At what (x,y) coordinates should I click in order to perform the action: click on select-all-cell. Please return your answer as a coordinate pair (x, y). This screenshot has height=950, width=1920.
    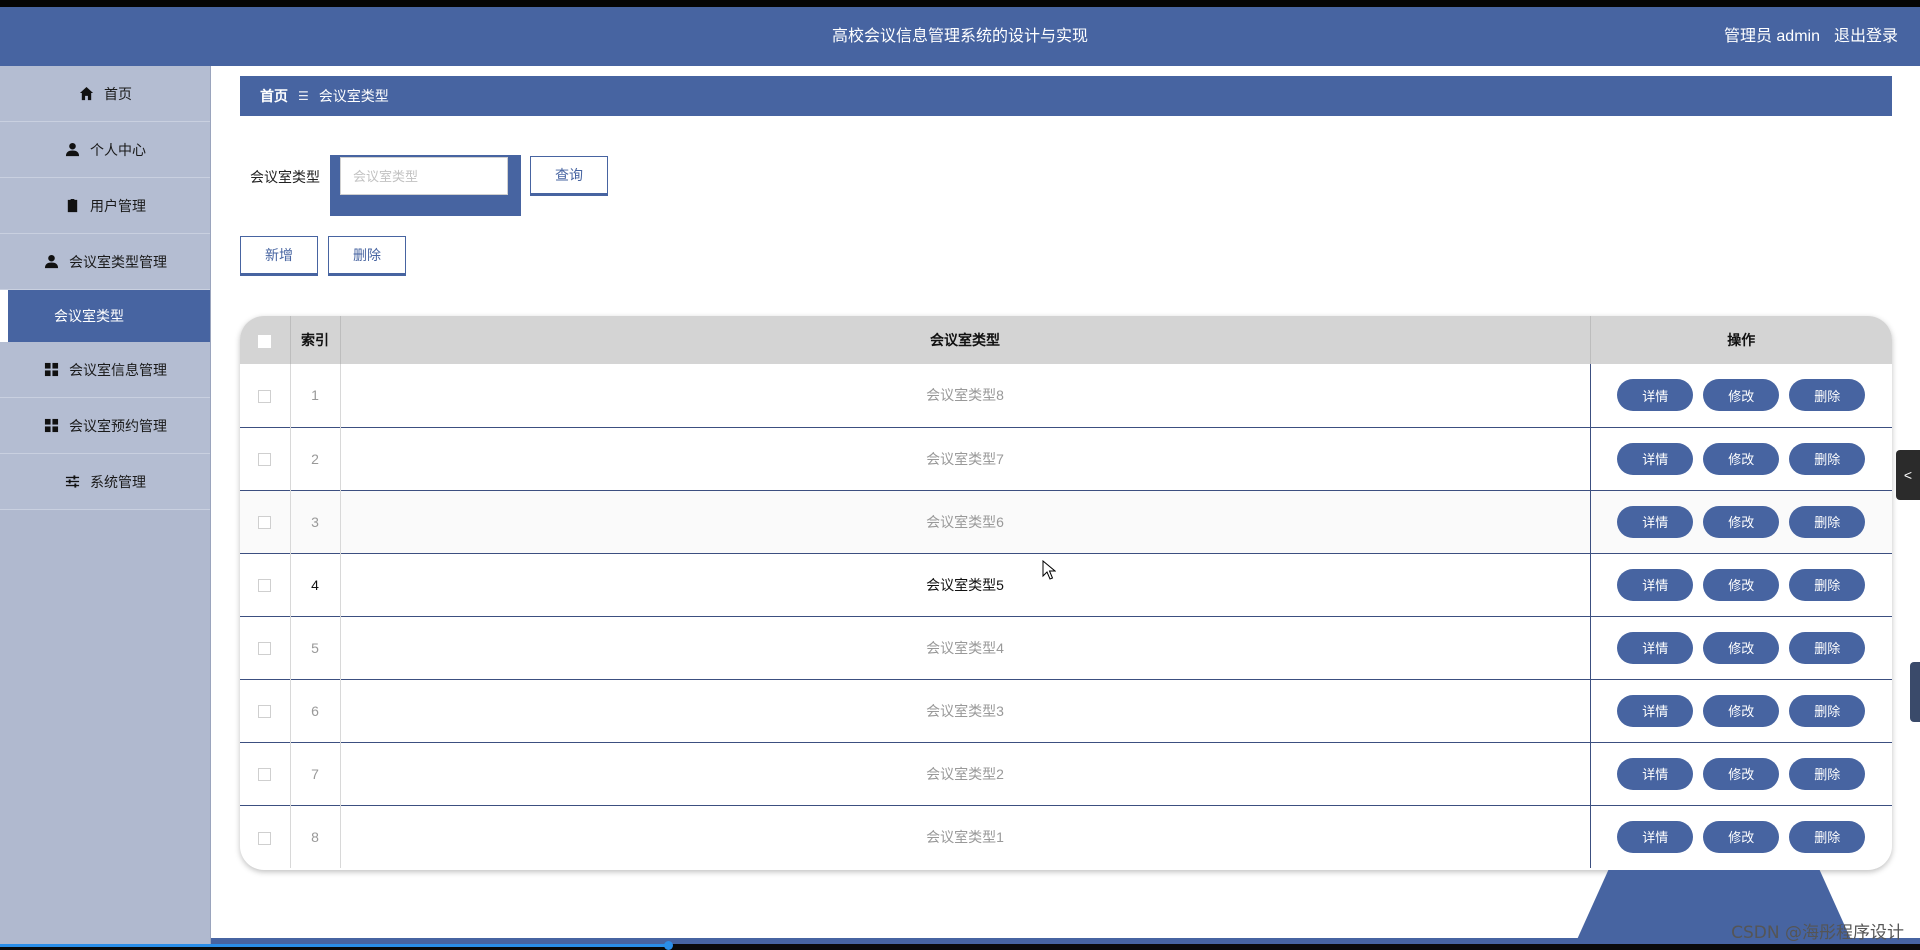
    Looking at the image, I should click on (265, 340).